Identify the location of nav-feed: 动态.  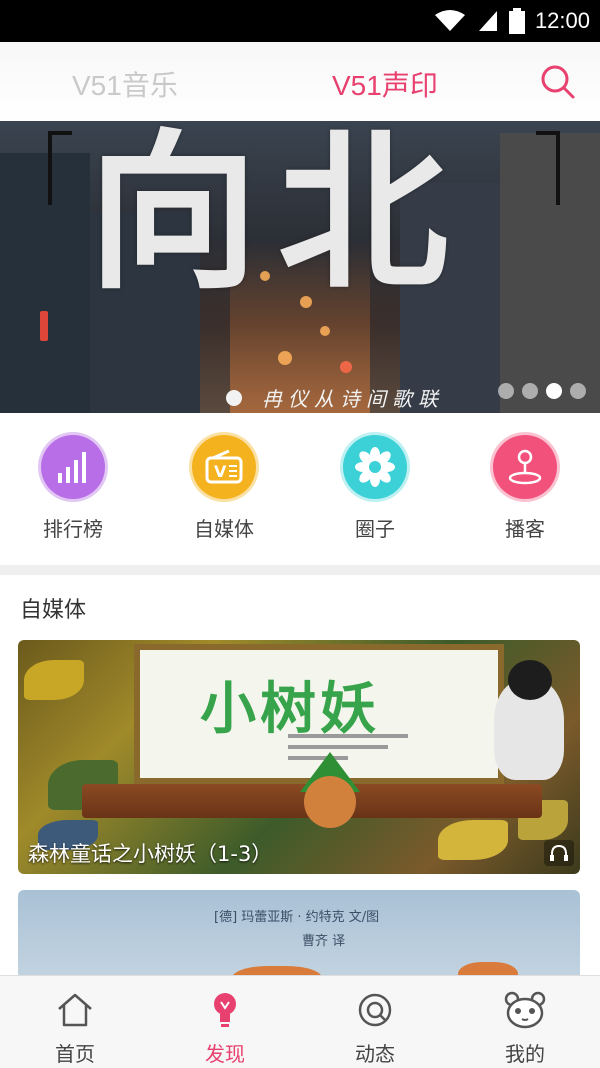
(375, 1028).